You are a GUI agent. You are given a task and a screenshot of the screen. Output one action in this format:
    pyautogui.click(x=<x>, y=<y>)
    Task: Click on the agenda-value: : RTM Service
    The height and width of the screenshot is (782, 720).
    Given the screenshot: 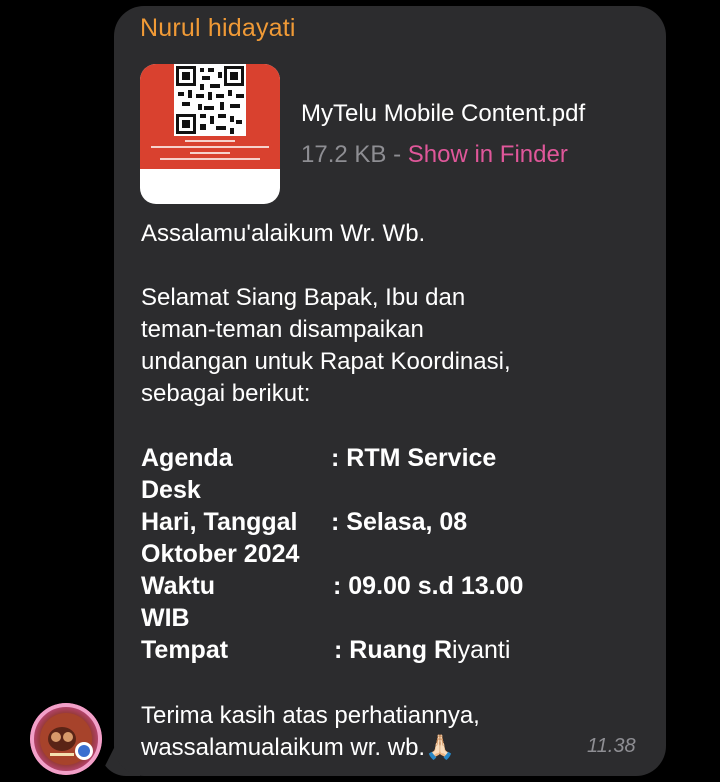 What is the action you would take?
    pyautogui.click(x=414, y=458)
    